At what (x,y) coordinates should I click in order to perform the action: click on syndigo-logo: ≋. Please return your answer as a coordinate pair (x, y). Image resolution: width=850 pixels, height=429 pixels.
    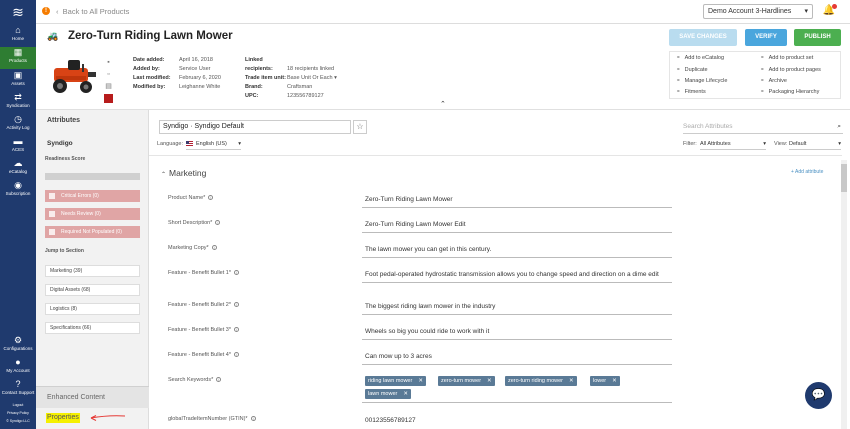
    Looking at the image, I should click on (18, 12).